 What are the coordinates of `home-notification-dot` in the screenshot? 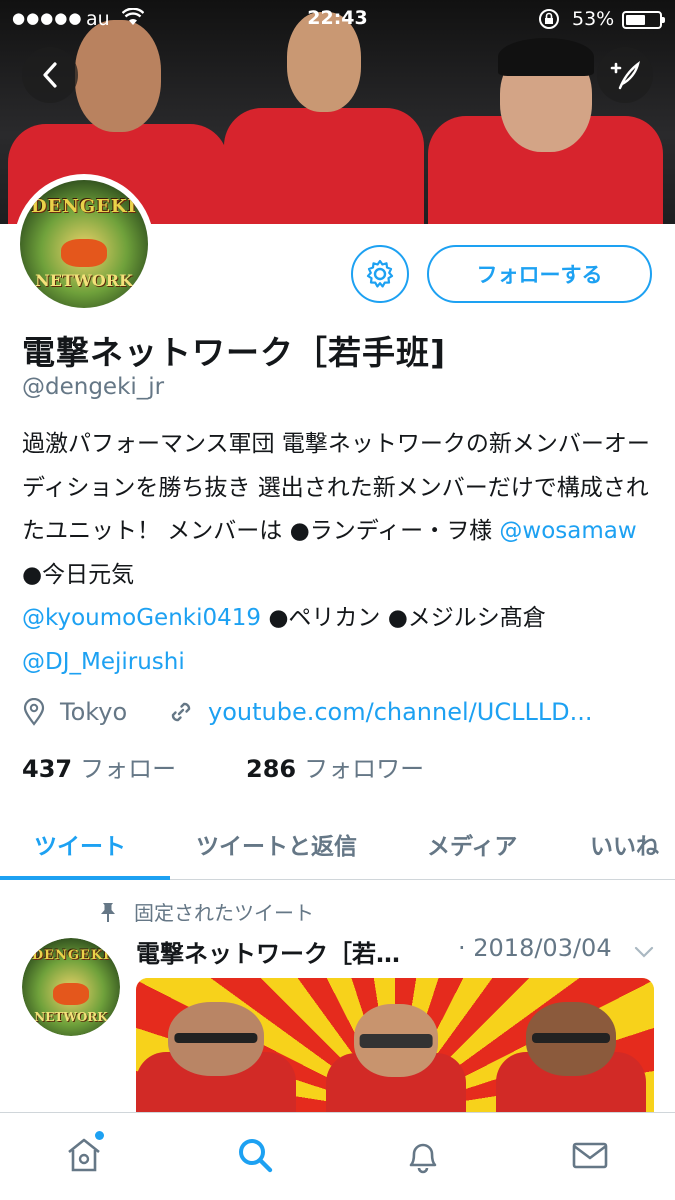 It's located at (99, 1135).